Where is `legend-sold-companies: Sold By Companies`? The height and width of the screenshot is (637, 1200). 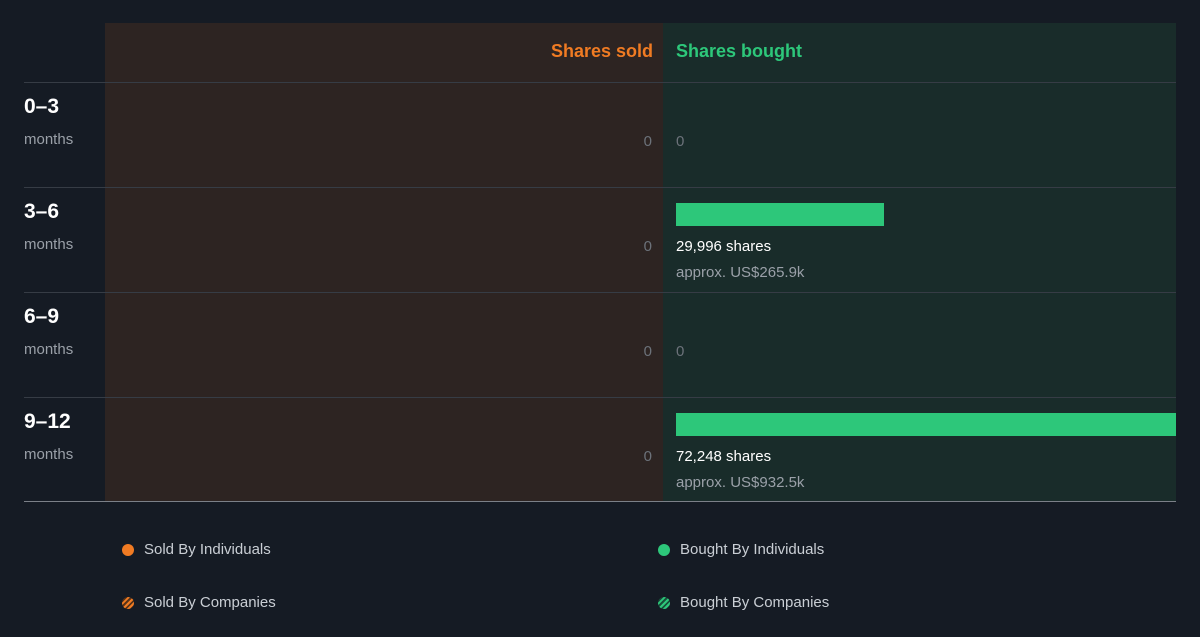 legend-sold-companies: Sold By Companies is located at coordinates (199, 602).